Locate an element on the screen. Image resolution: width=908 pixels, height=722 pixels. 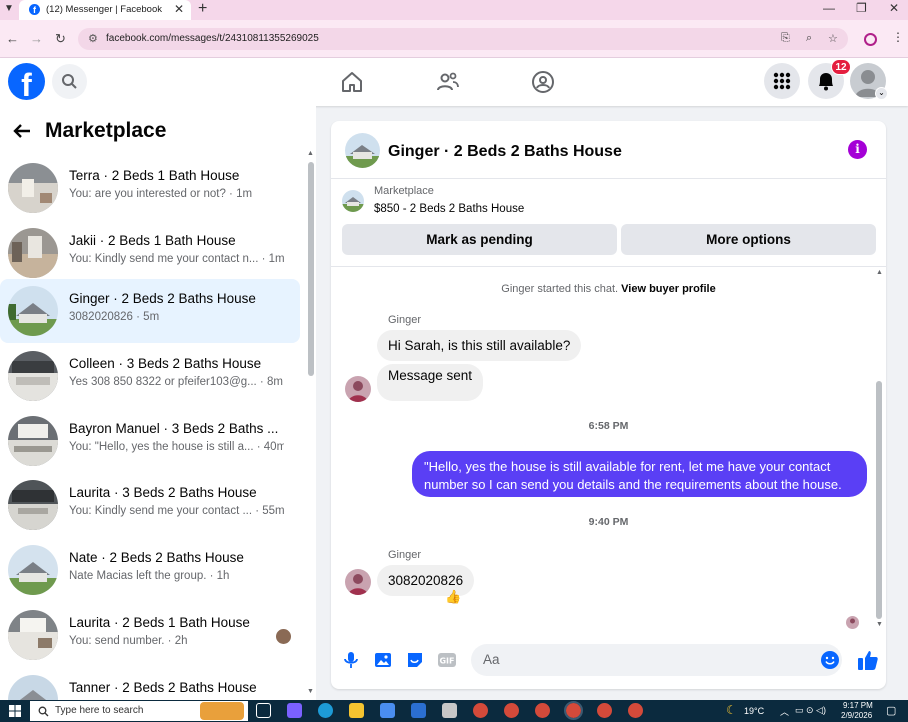
windows-start-icon is located at coordinates (15, 712).